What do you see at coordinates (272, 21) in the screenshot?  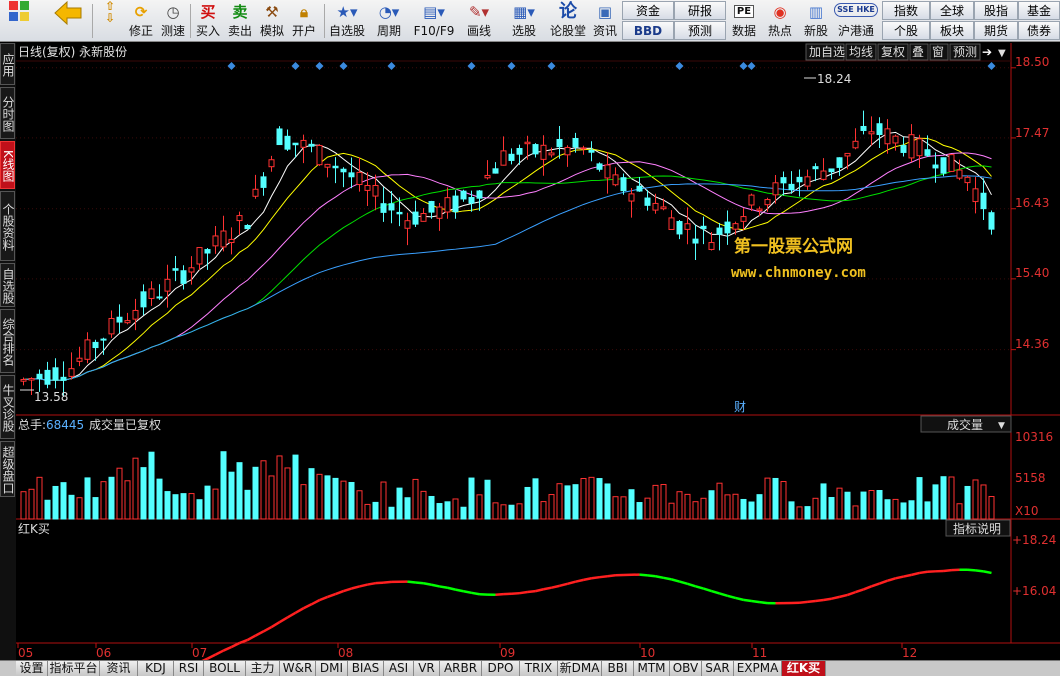 I see `simulate-button: ⚒ 模拟` at bounding box center [272, 21].